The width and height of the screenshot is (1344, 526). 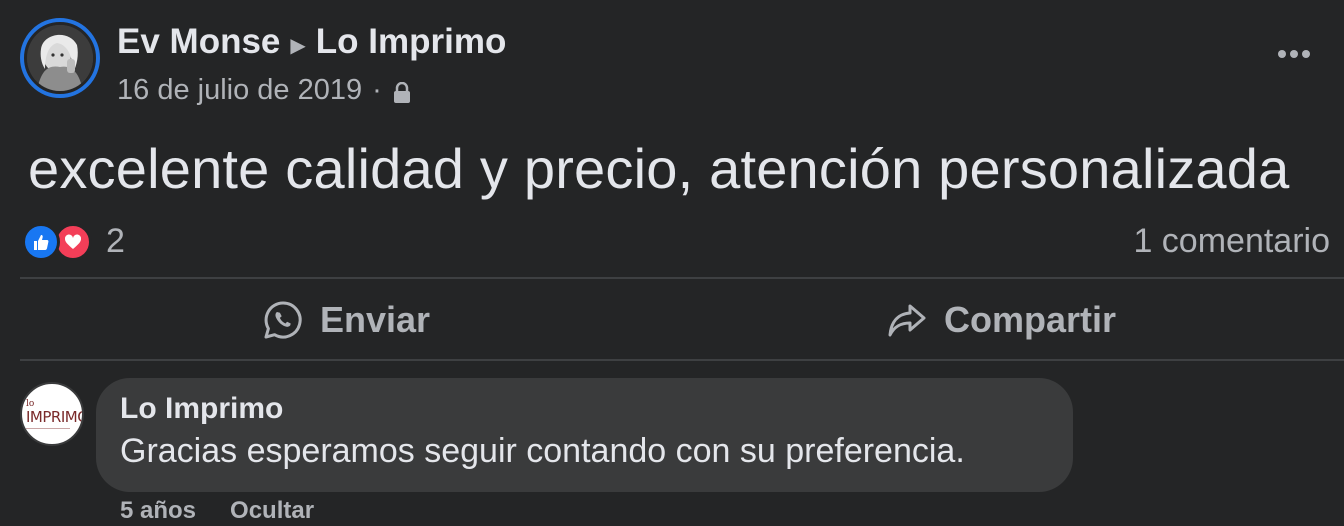 I want to click on share-button: Compartir, so click(x=1001, y=320).